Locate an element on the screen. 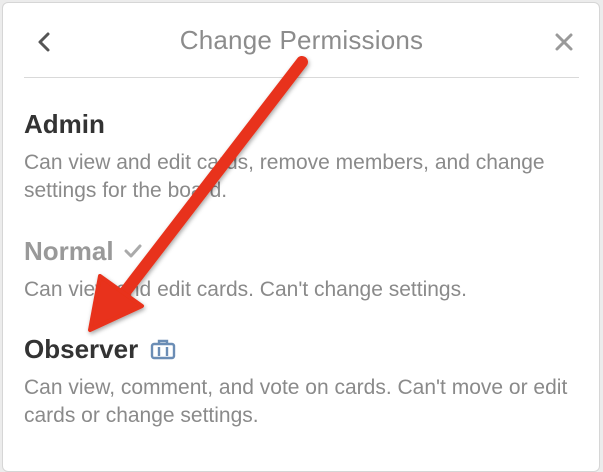 The height and width of the screenshot is (472, 603). check-icon is located at coordinates (133, 251).